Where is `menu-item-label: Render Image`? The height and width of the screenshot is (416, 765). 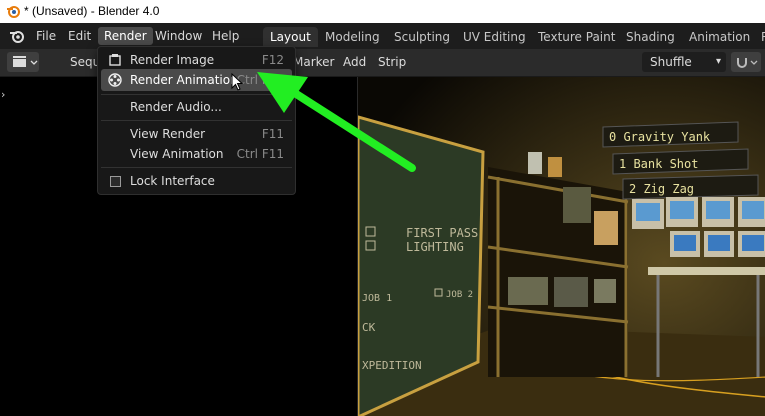 menu-item-label: Render Image is located at coordinates (172, 60).